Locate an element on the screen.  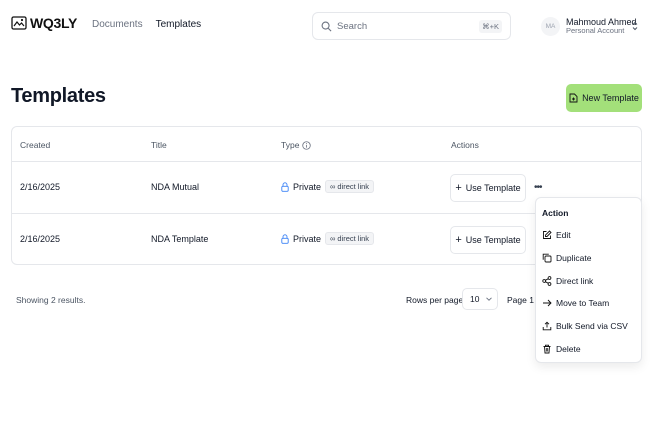
template-title: NDA Mutual is located at coordinates (175, 187).